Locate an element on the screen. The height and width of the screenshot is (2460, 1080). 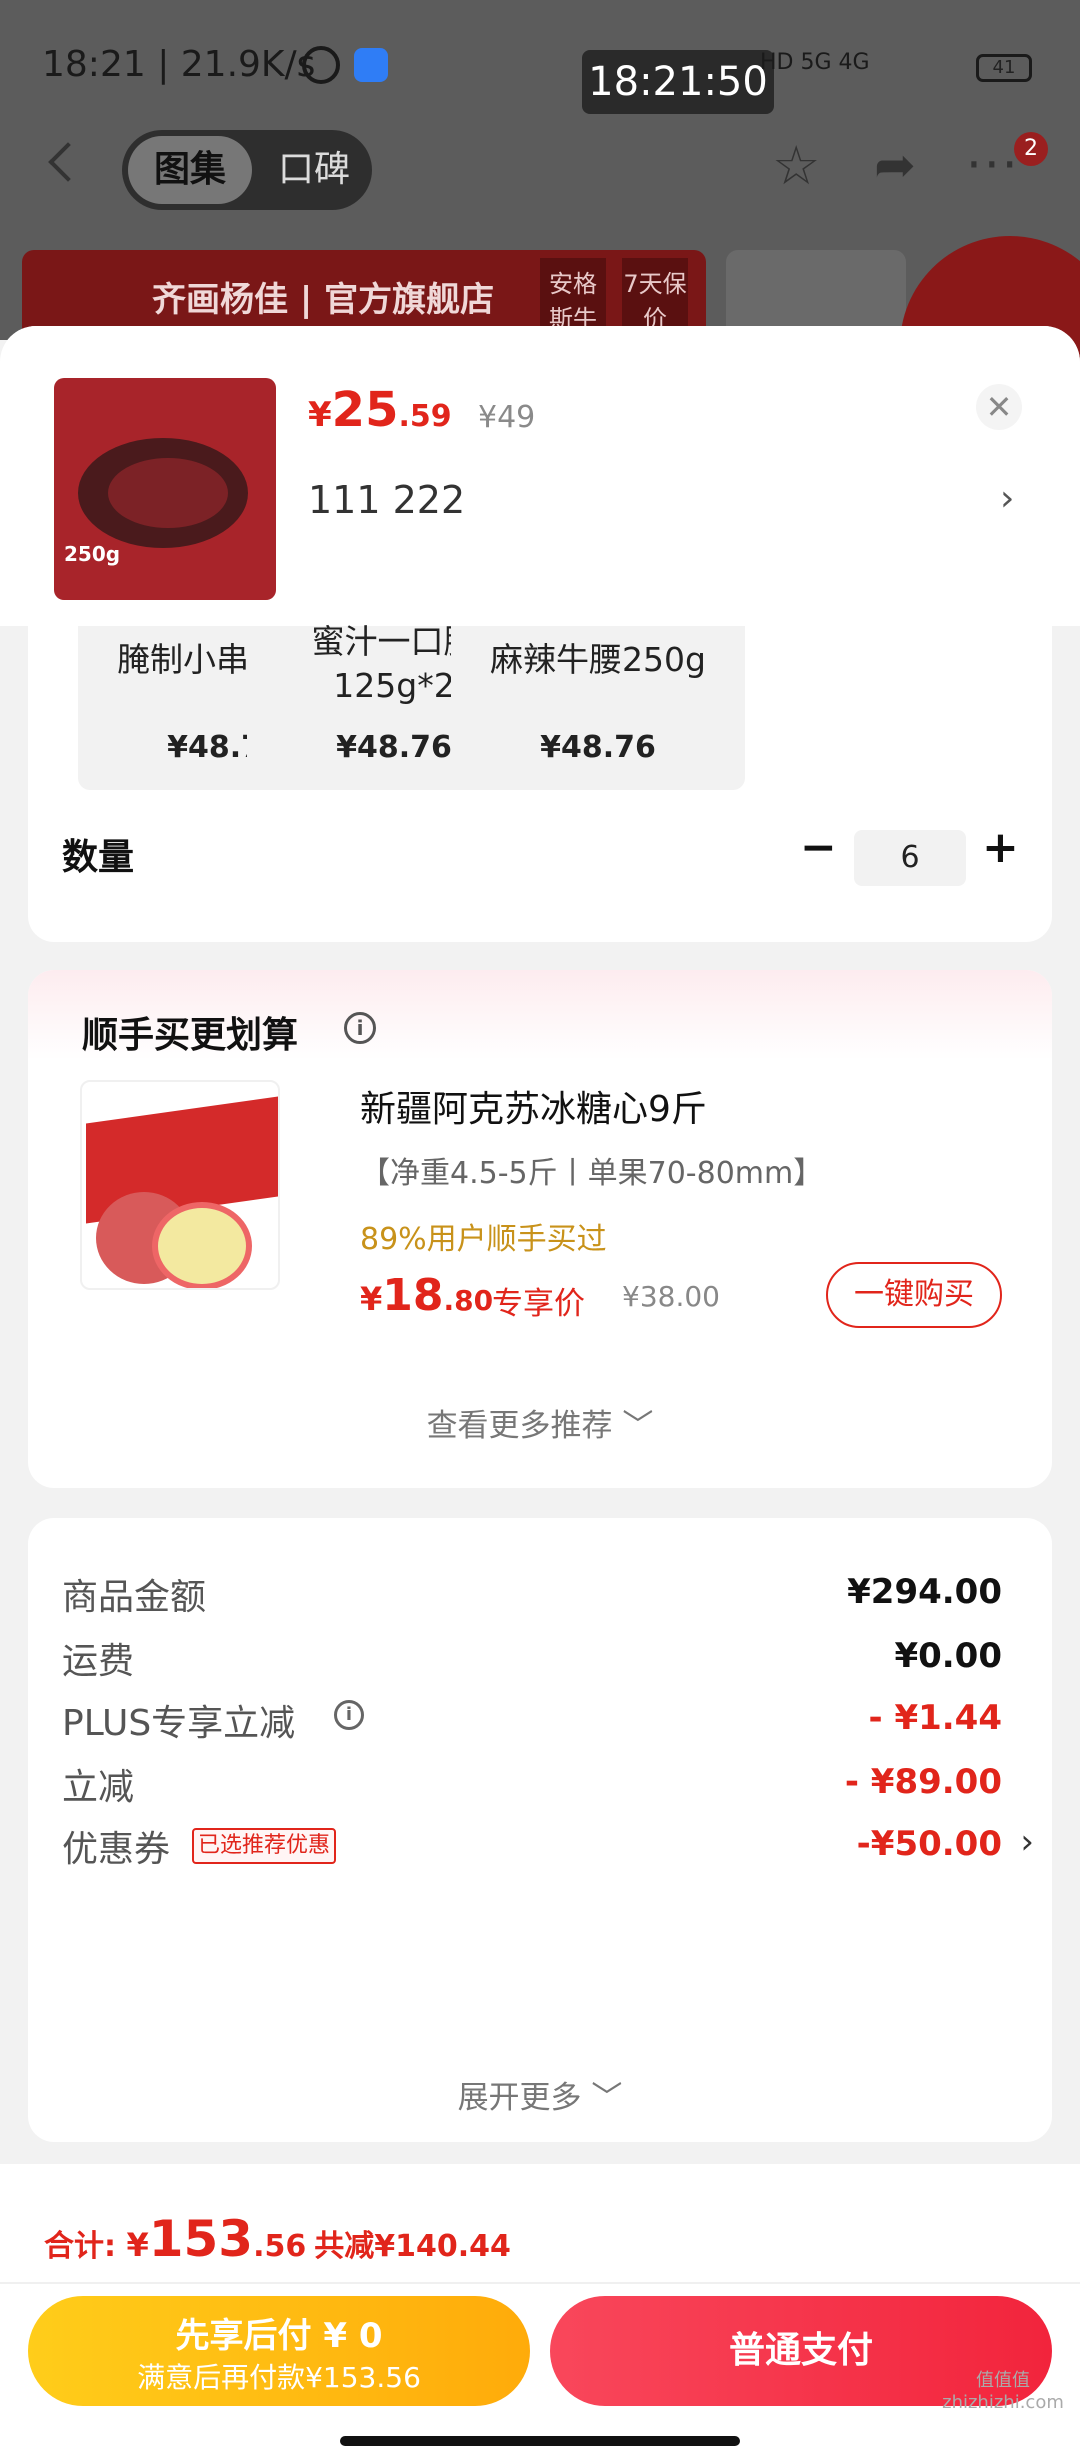
view-more-recommendations: 查看更多推荐 ﹀ is located at coordinates (540, 1422).